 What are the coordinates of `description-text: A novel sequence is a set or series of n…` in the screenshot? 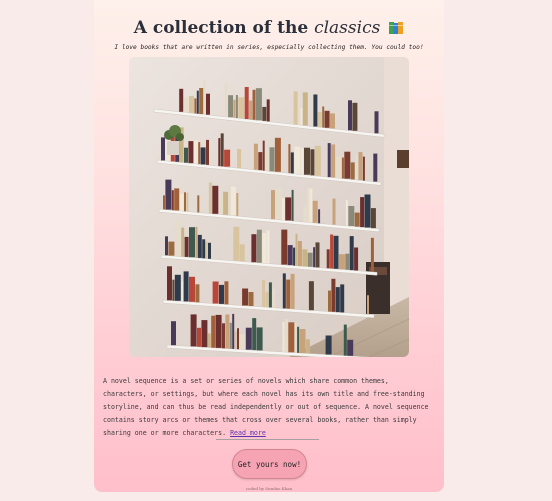 It's located at (266, 407).